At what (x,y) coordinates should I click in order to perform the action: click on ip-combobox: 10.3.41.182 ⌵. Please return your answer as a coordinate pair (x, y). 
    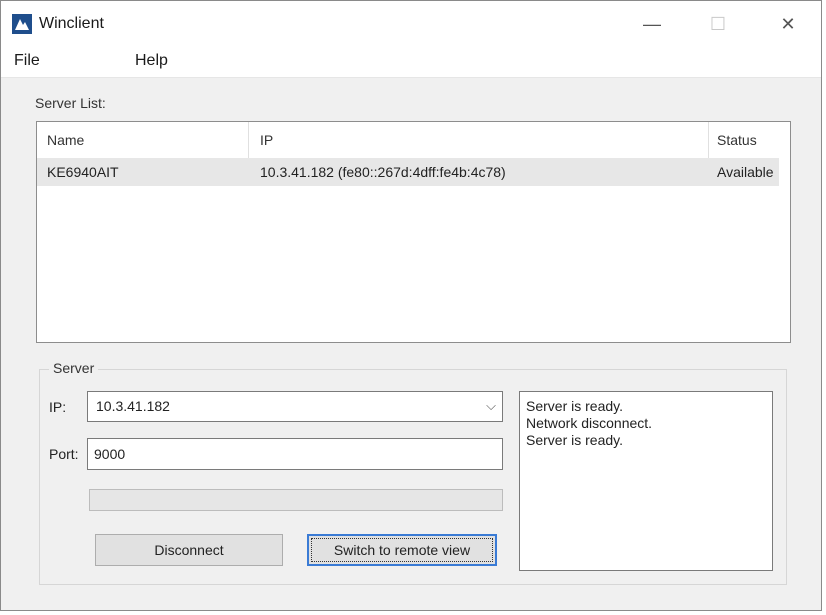
    Looking at the image, I should click on (295, 406).